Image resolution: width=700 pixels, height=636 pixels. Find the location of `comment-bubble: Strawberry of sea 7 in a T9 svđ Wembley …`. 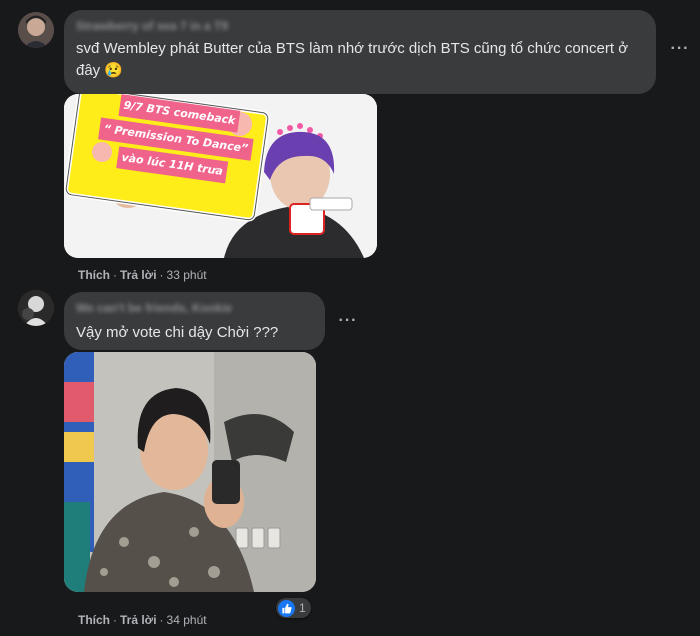

comment-bubble: Strawberry of sea 7 in a T9 svđ Wembley … is located at coordinates (360, 52).